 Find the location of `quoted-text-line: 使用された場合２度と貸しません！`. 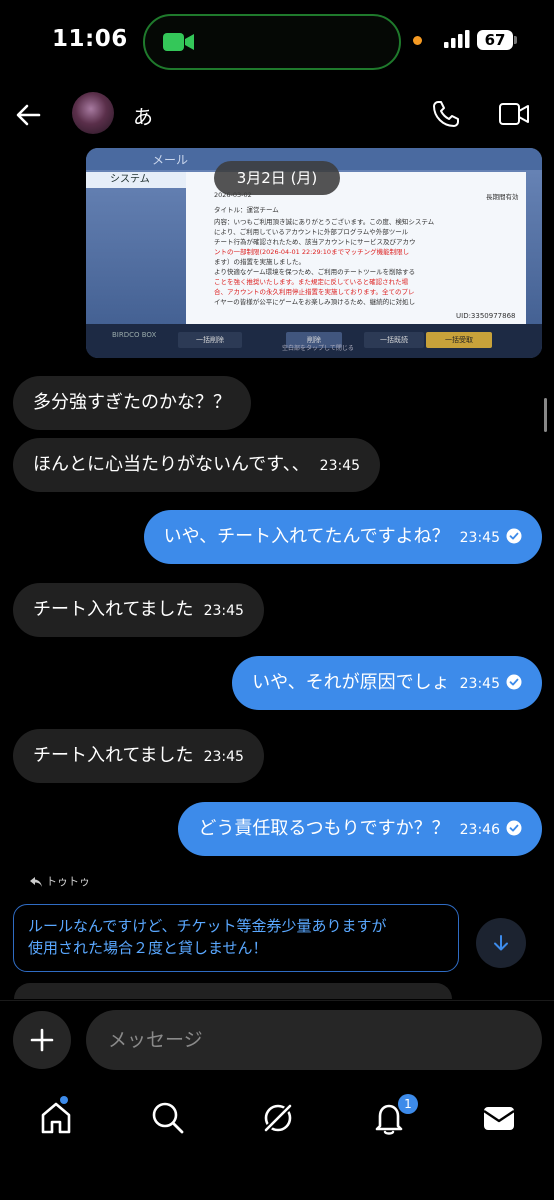

quoted-text-line: 使用された場合２度と貸しません！ is located at coordinates (148, 948).